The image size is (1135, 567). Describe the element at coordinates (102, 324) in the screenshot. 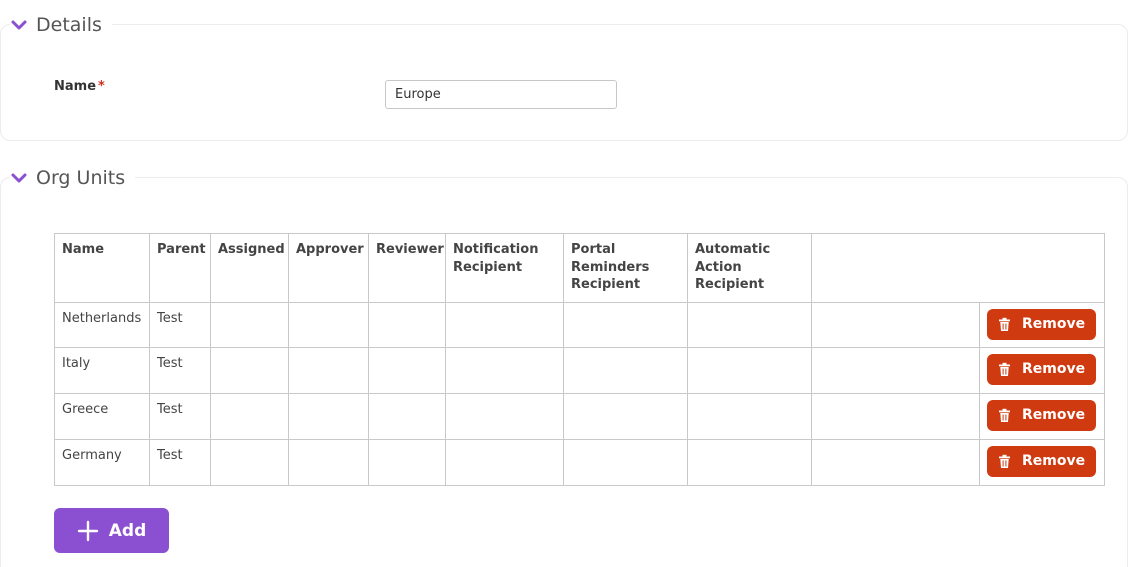

I see `cell-name: Netherlands` at that location.